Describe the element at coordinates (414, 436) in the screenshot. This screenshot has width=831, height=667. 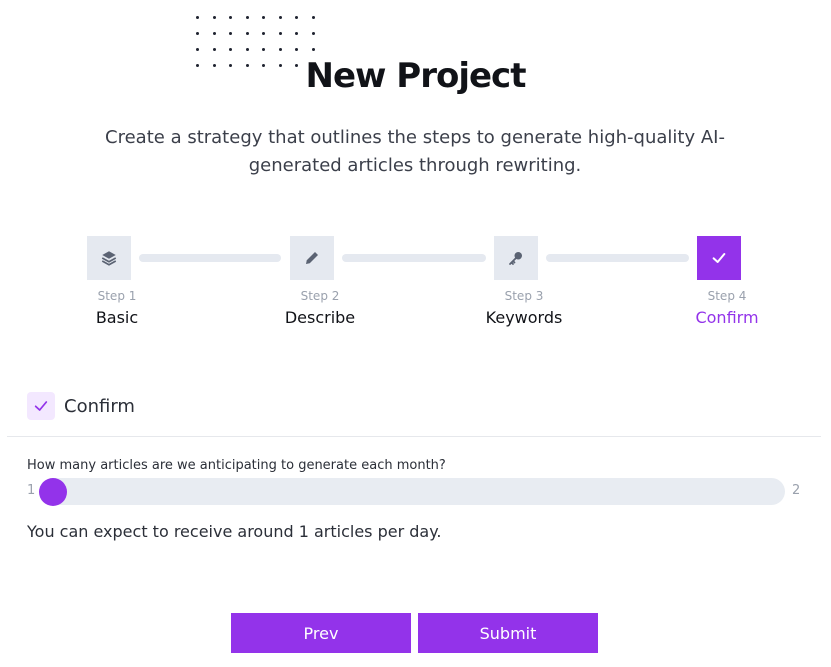
I see `section-divider` at that location.